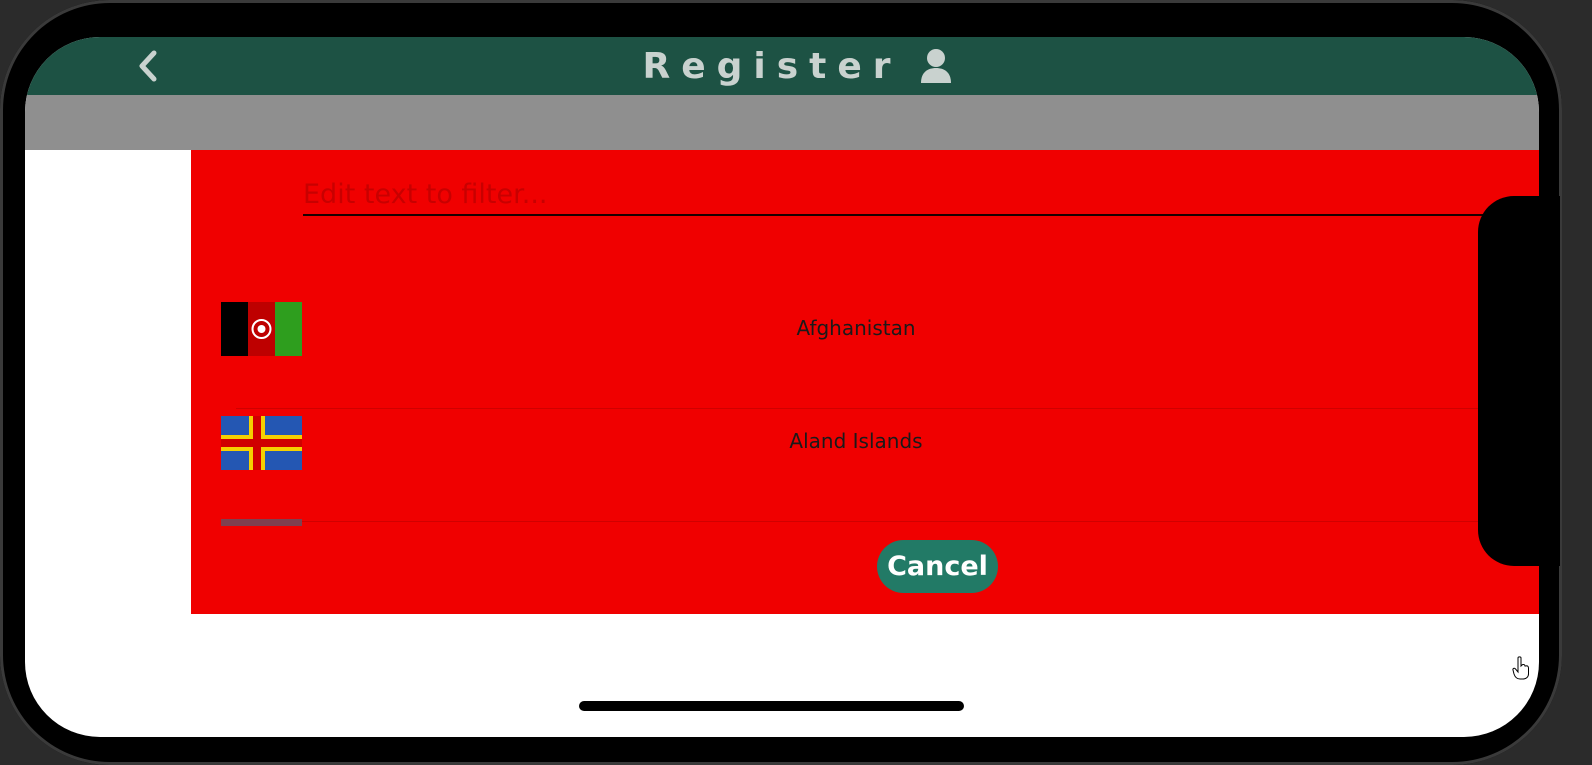 The width and height of the screenshot is (1592, 765). I want to click on country-name: Afghanistan, so click(856, 328).